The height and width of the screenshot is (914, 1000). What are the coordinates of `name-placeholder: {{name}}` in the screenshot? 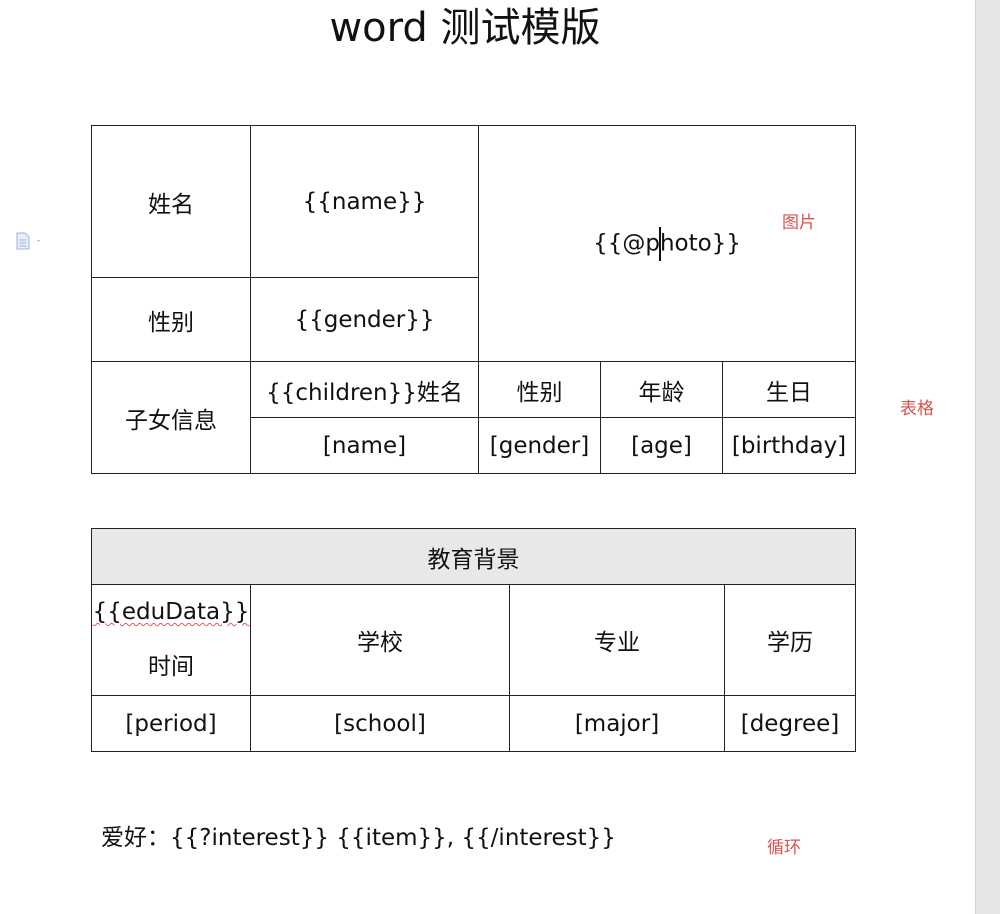 It's located at (364, 201).